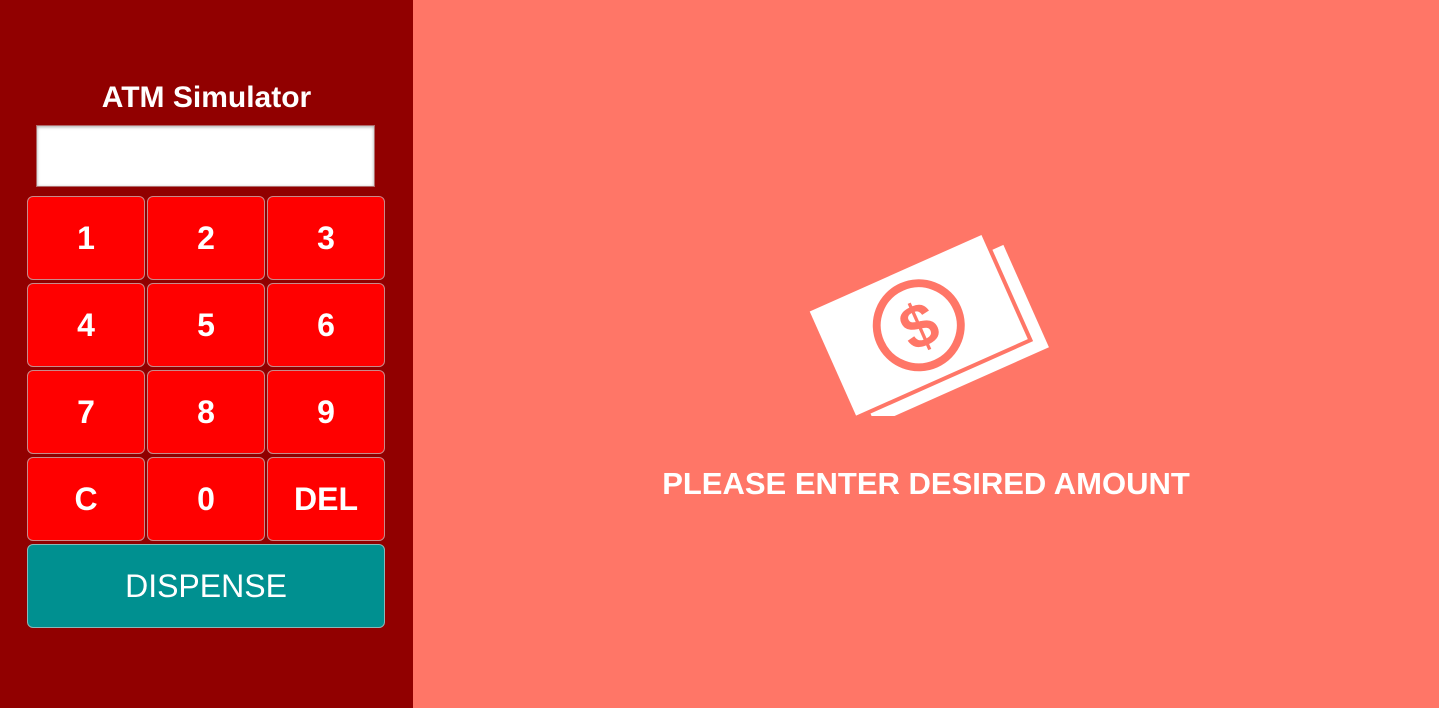 The height and width of the screenshot is (708, 1439). Describe the element at coordinates (86, 499) in the screenshot. I see `clear-button: C` at that location.